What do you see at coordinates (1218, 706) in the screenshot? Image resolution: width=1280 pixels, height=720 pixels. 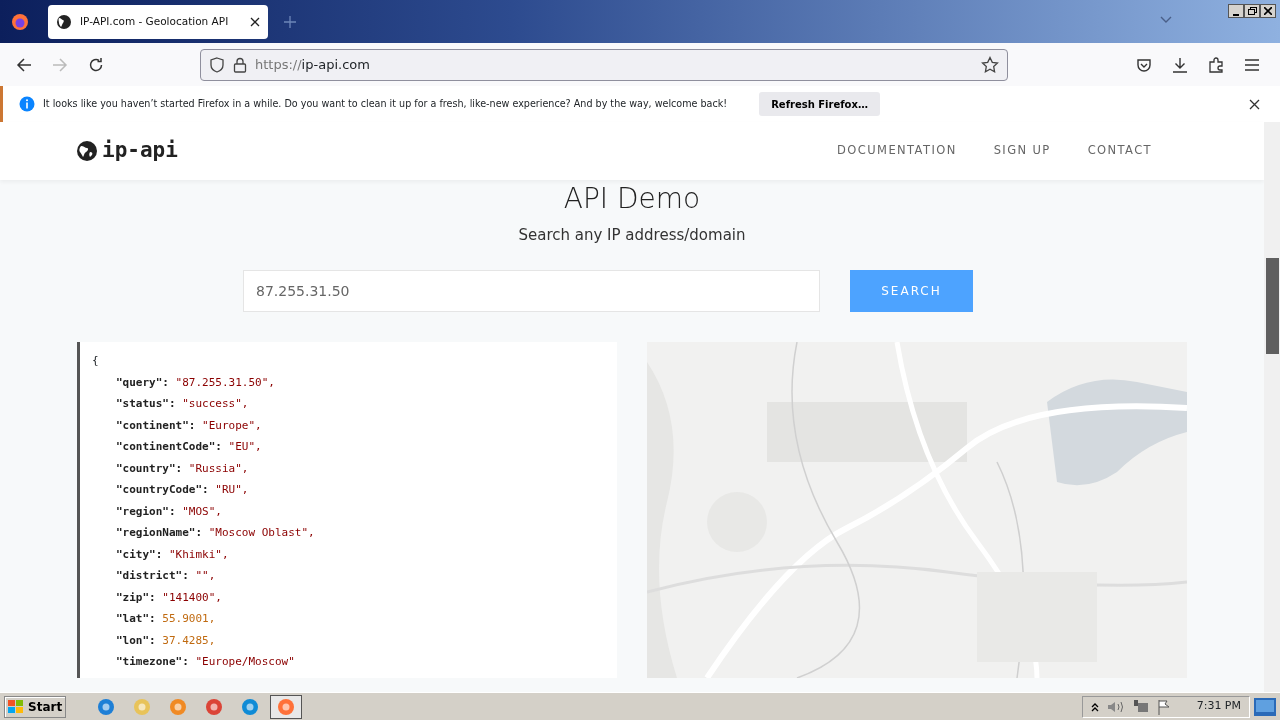 I see `clock-time: 7:31 PM` at bounding box center [1218, 706].